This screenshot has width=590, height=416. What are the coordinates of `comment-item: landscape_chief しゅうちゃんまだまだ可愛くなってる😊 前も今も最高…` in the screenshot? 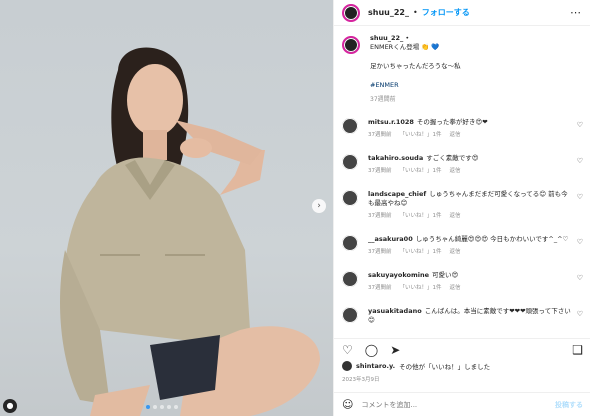 It's located at (462, 205).